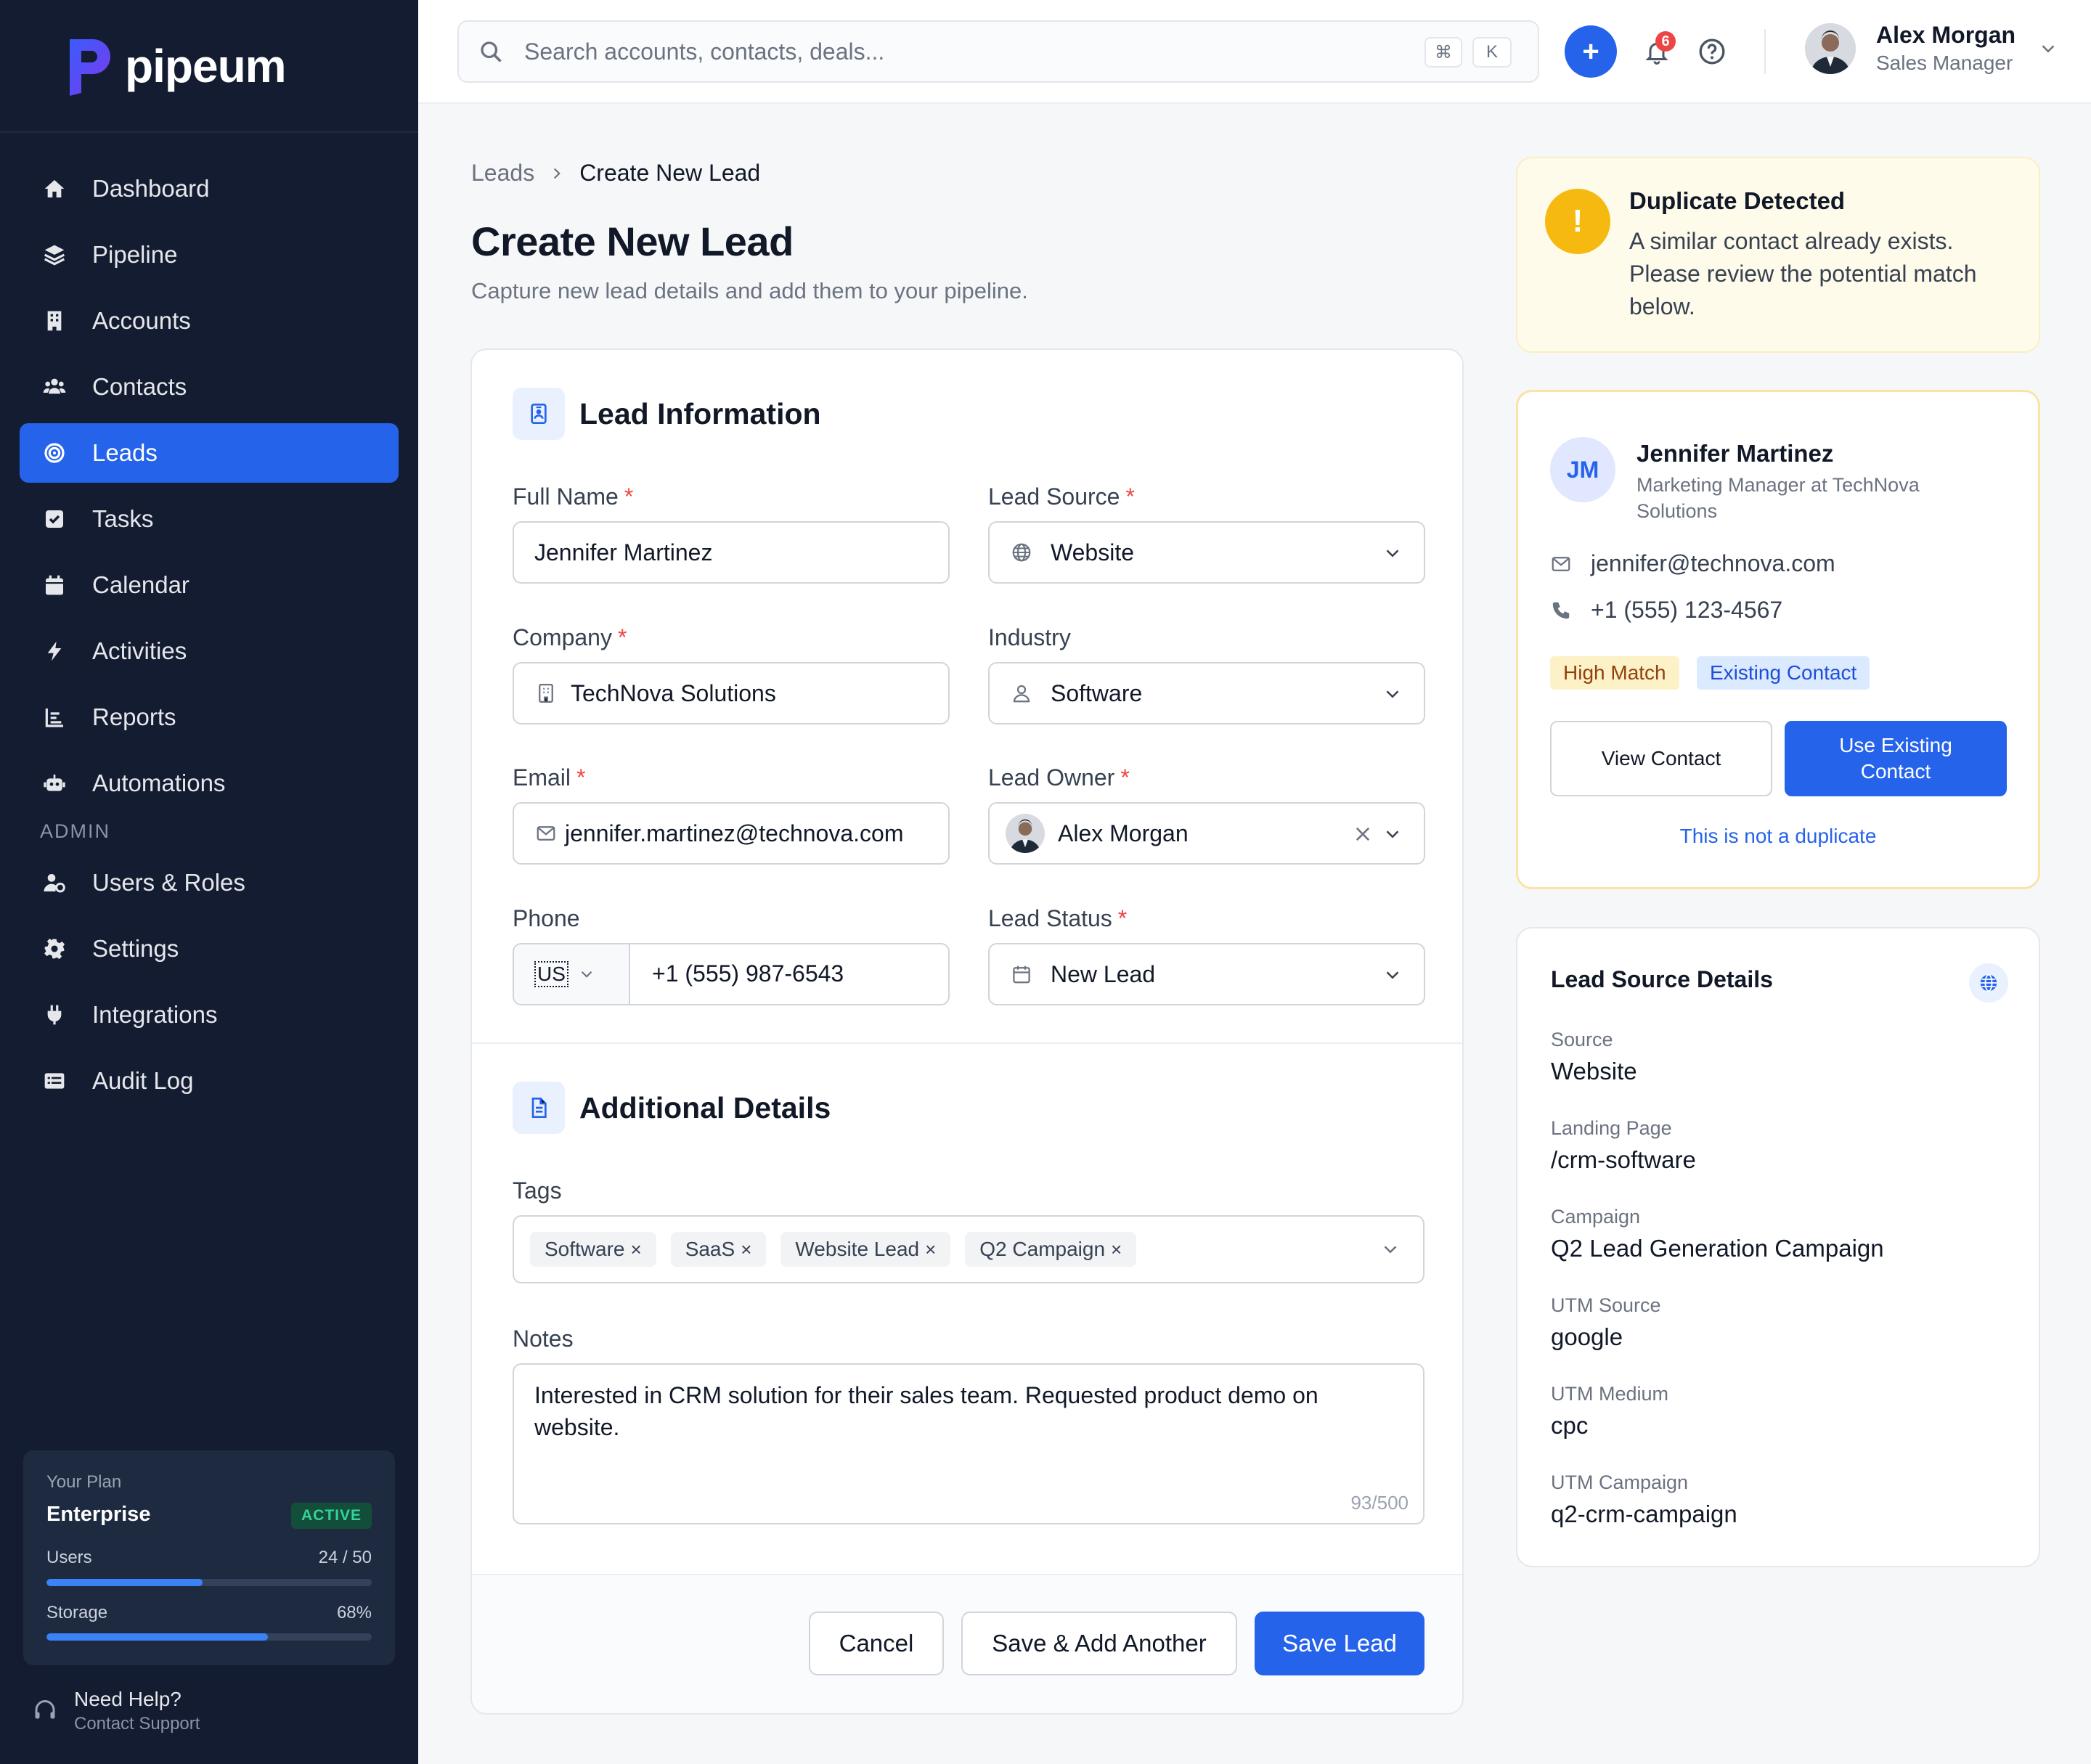 This screenshot has width=2091, height=1764. Describe the element at coordinates (572, 974) in the screenshot. I see `country-code-select: US` at that location.